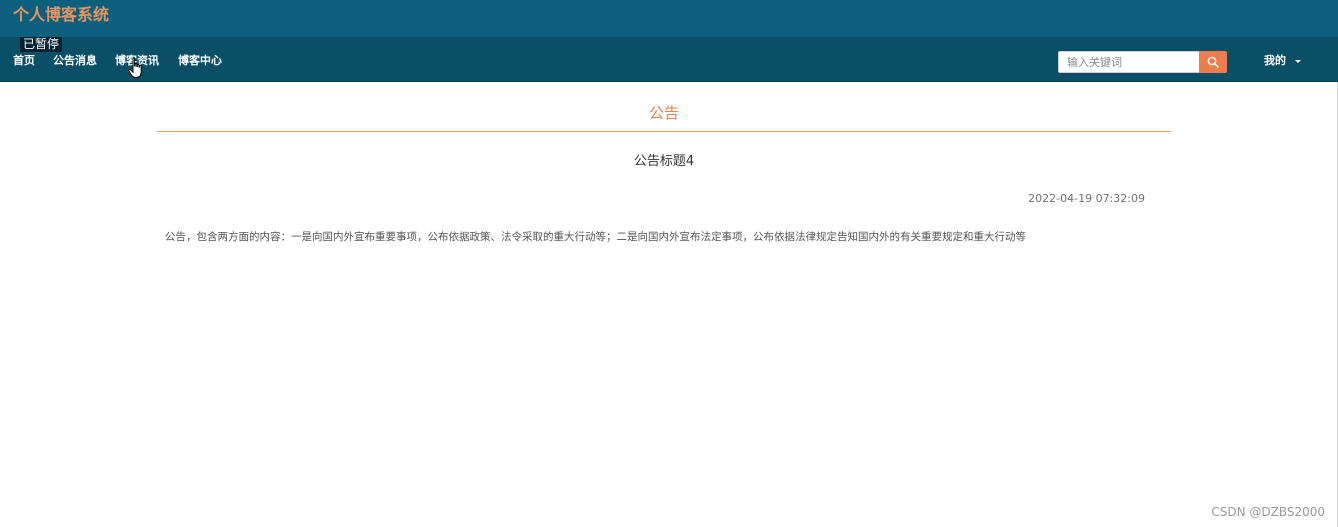 This screenshot has height=527, width=1338. What do you see at coordinates (1086, 198) in the screenshot?
I see `notice-date: 2022-04-19 07:32:09` at bounding box center [1086, 198].